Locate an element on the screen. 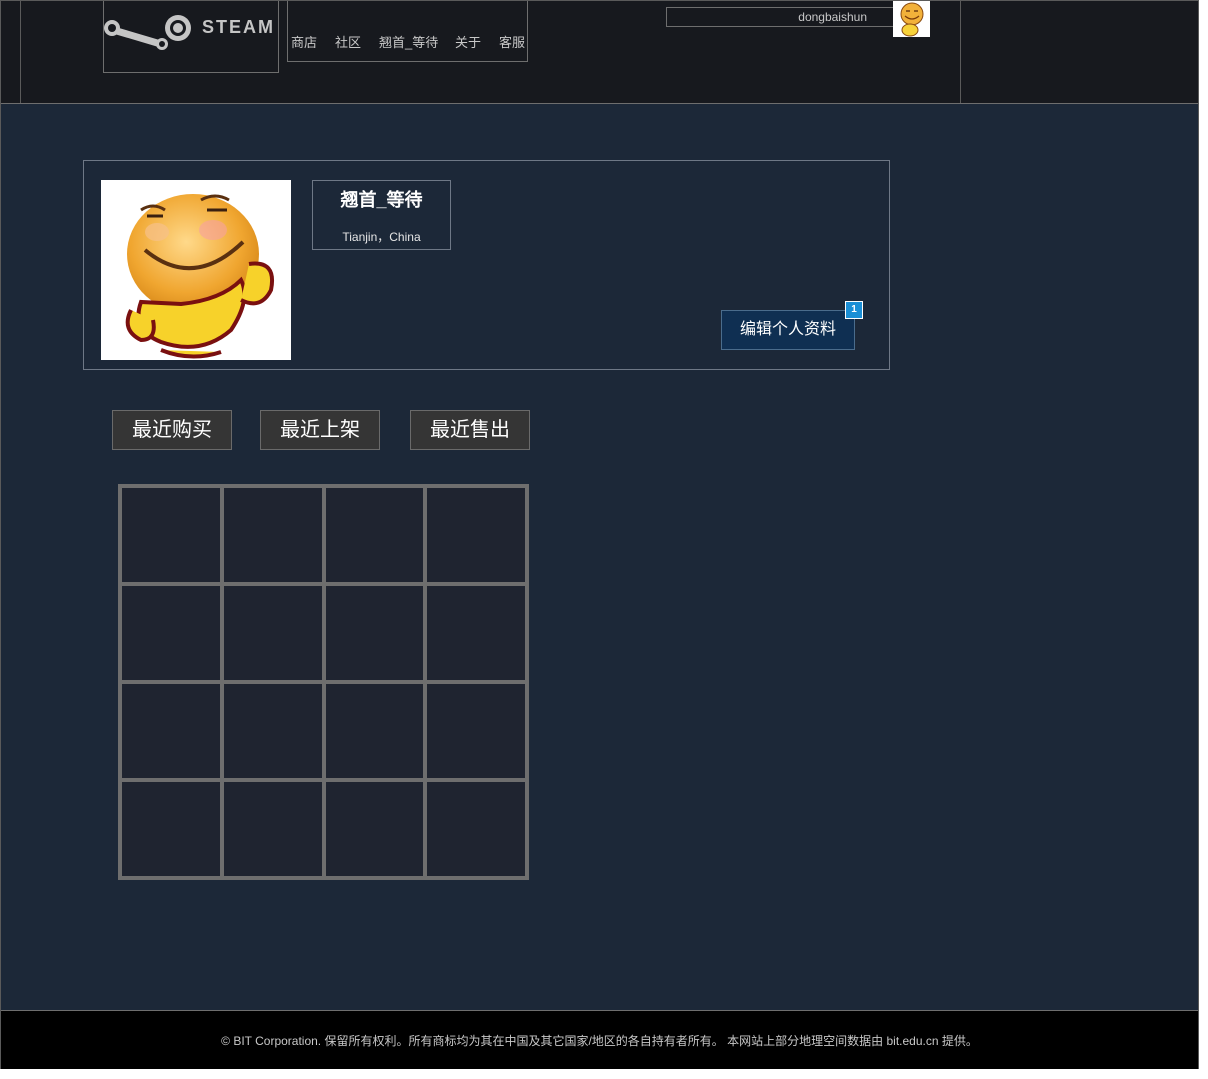  nav-about: 关于 is located at coordinates (468, 41).